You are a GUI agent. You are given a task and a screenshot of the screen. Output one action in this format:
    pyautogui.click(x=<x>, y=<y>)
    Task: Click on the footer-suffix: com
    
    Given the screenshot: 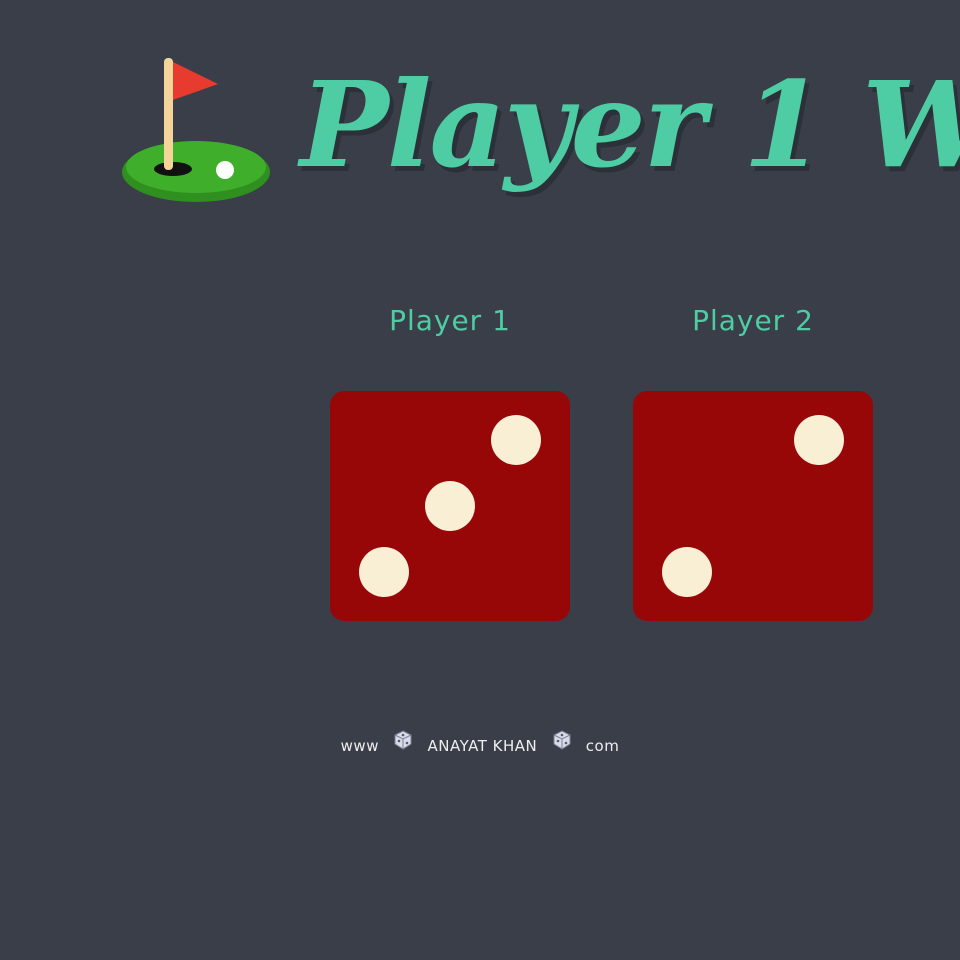 What is the action you would take?
    pyautogui.click(x=602, y=745)
    